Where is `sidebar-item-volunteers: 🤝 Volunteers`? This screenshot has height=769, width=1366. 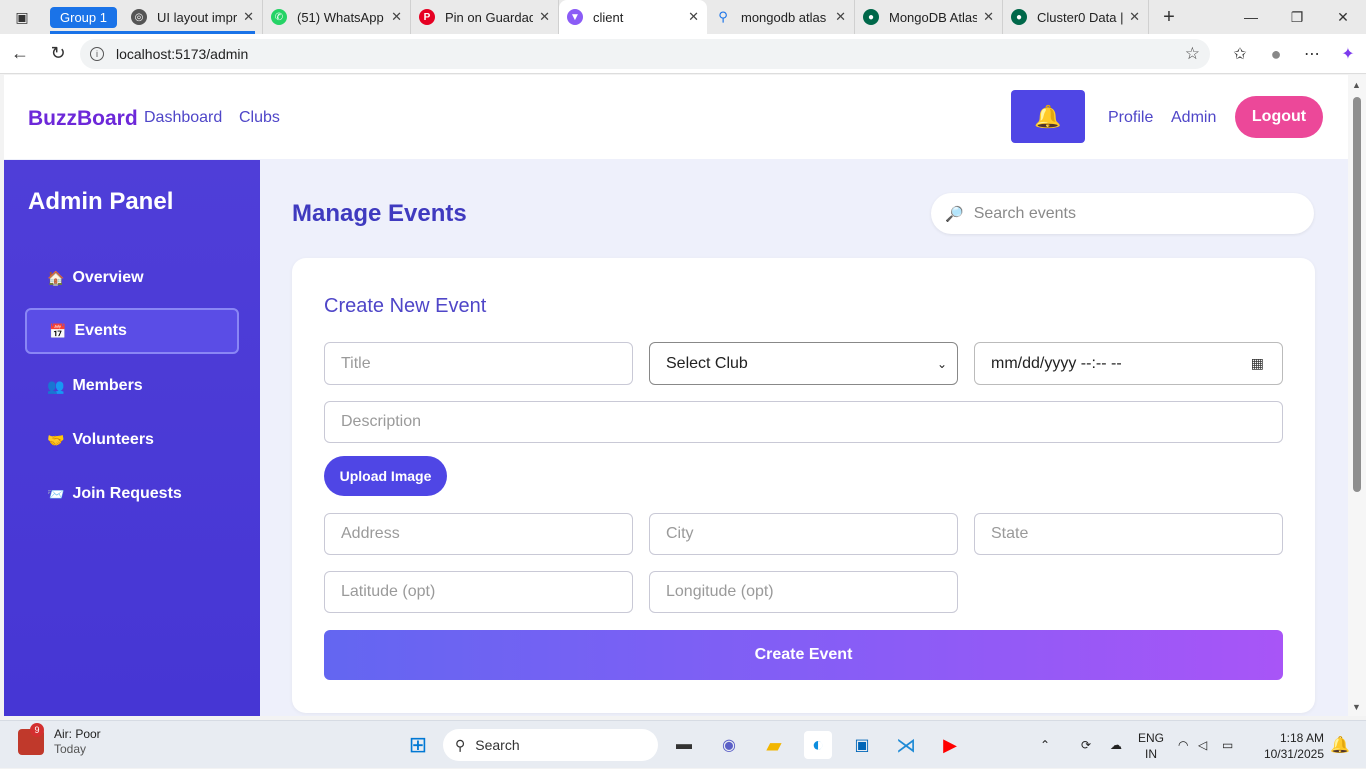
sidebar-item-volunteers: 🤝 Volunteers is located at coordinates (132, 440).